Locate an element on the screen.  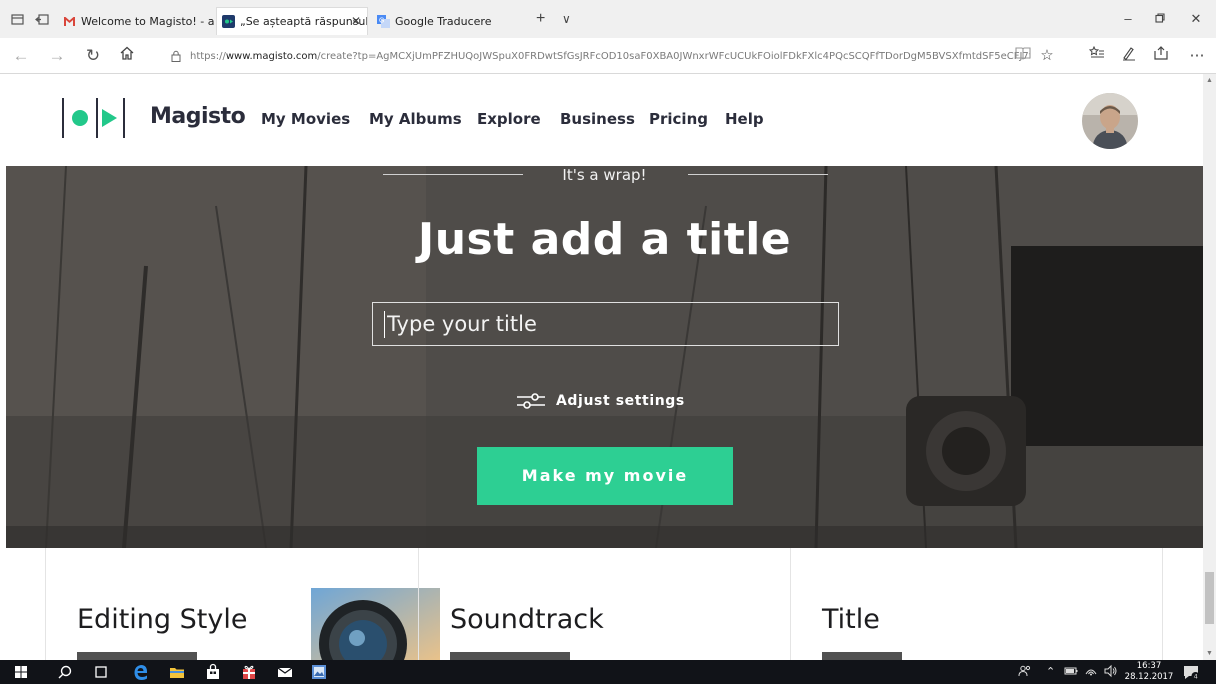
lock-icon is located at coordinates (176, 56).